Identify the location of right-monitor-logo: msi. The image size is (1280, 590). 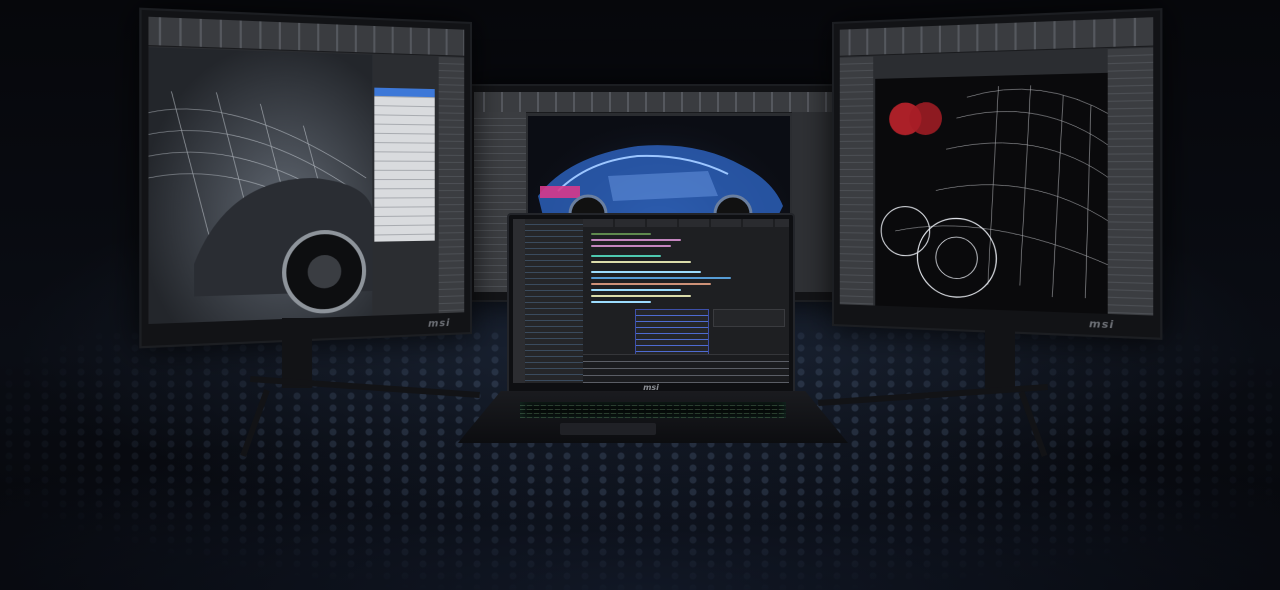
(1101, 325).